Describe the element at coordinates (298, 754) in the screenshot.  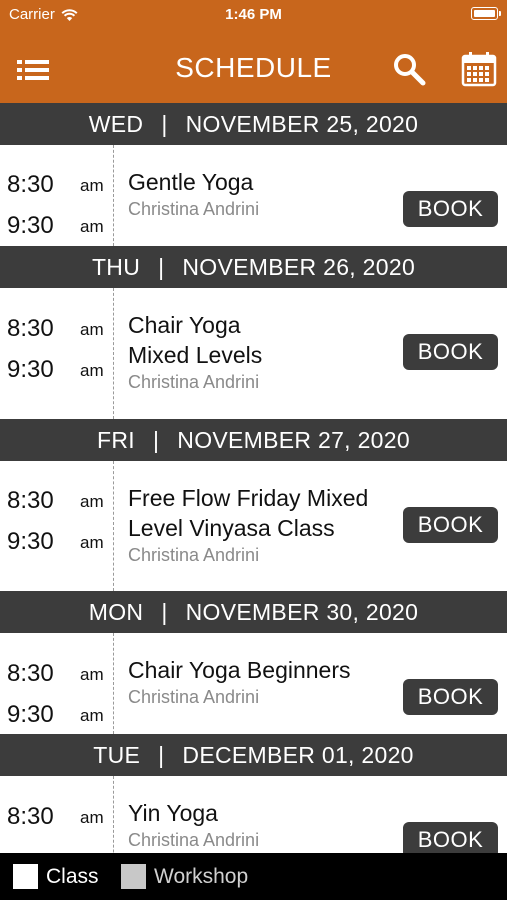
I see `date-label: DECEMBER 01, 2020` at that location.